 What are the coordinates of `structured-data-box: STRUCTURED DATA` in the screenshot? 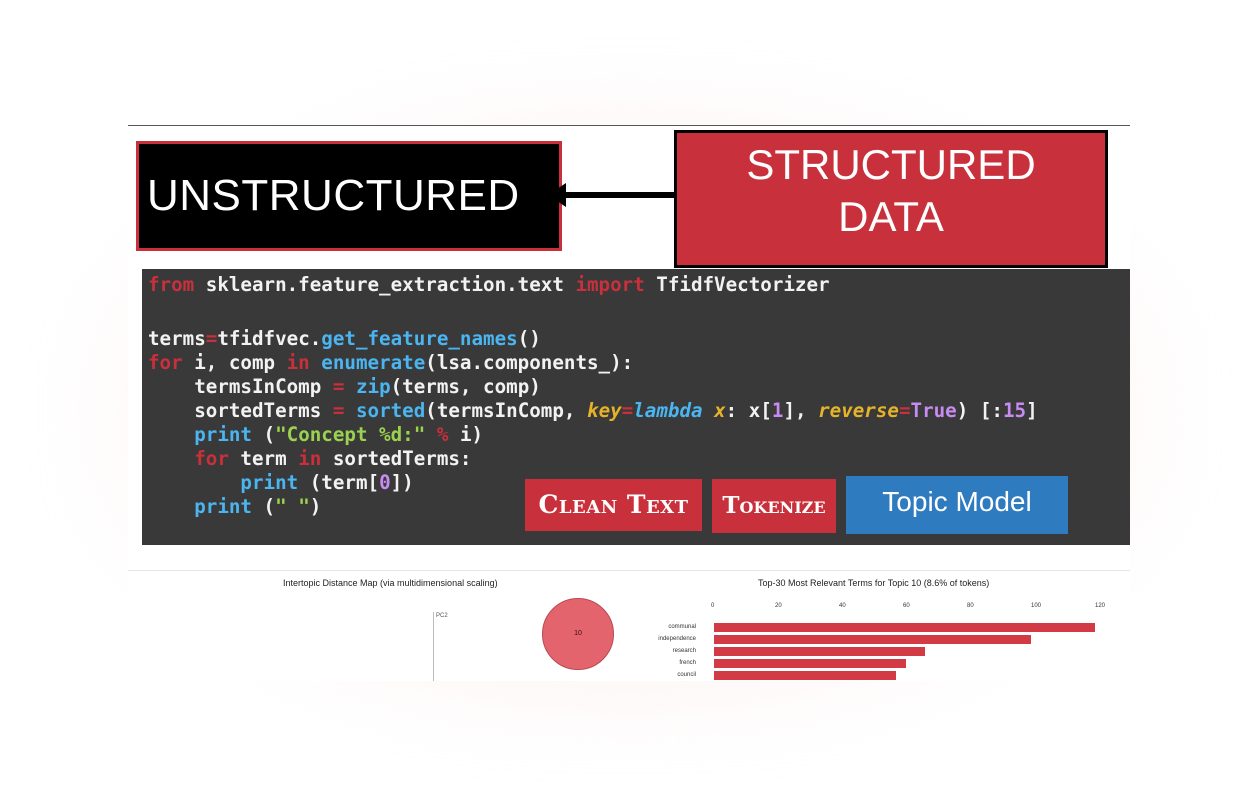 It's located at (891, 199).